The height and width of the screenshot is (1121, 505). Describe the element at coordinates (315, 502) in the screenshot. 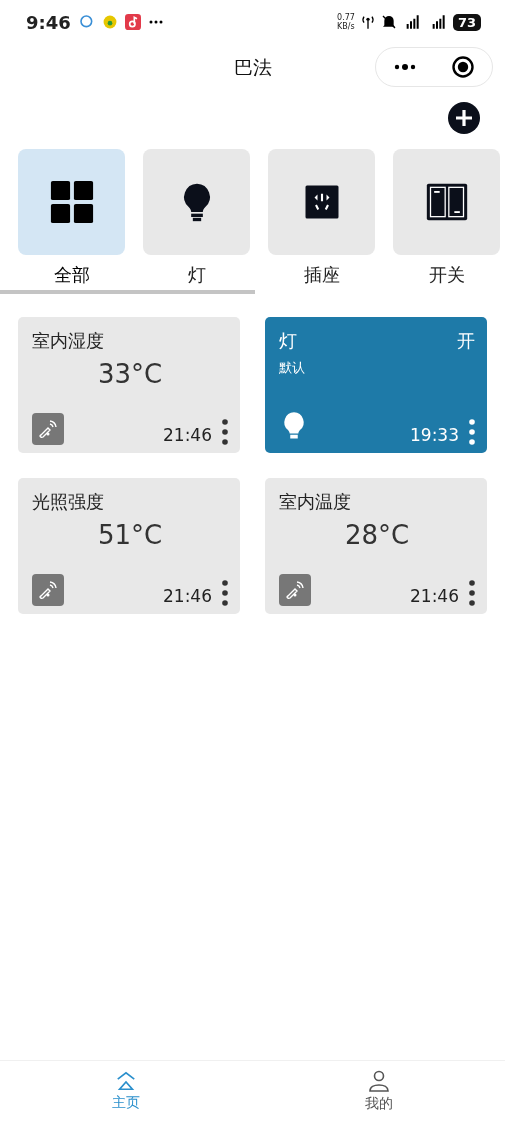

I see `device-name: 室内温度` at that location.